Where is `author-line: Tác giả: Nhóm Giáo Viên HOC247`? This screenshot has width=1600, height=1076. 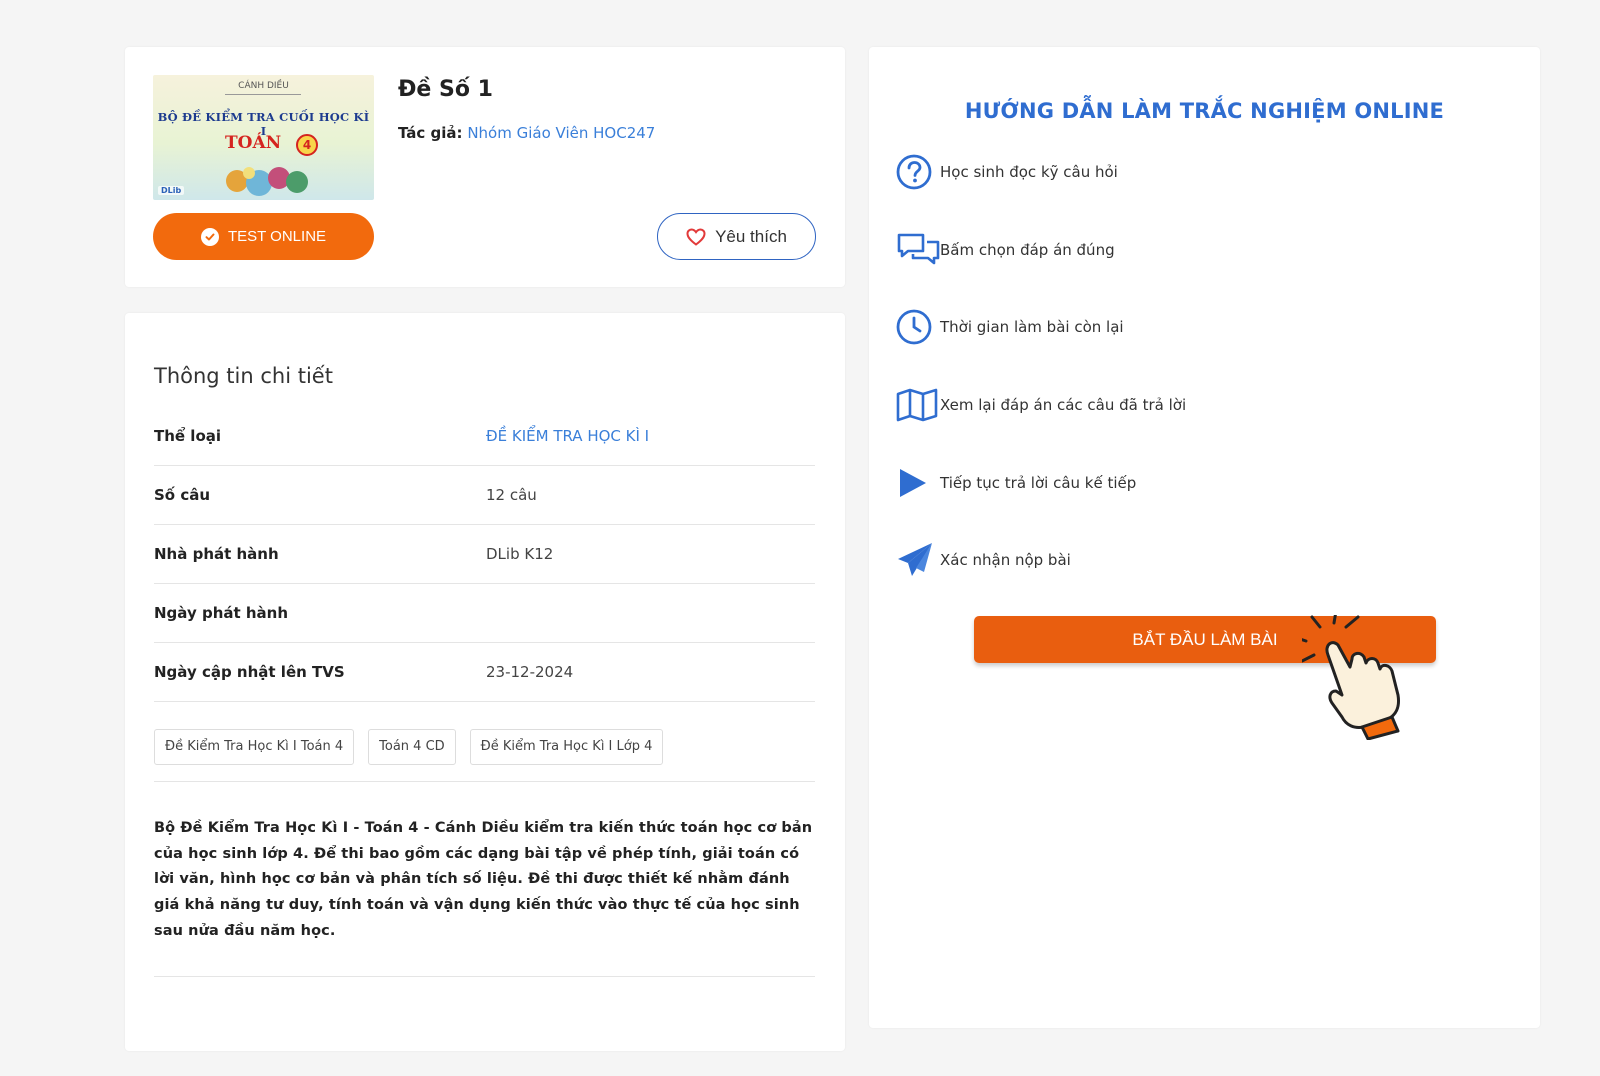 author-line: Tác giả: Nhóm Giáo Viên HOC247 is located at coordinates (526, 133).